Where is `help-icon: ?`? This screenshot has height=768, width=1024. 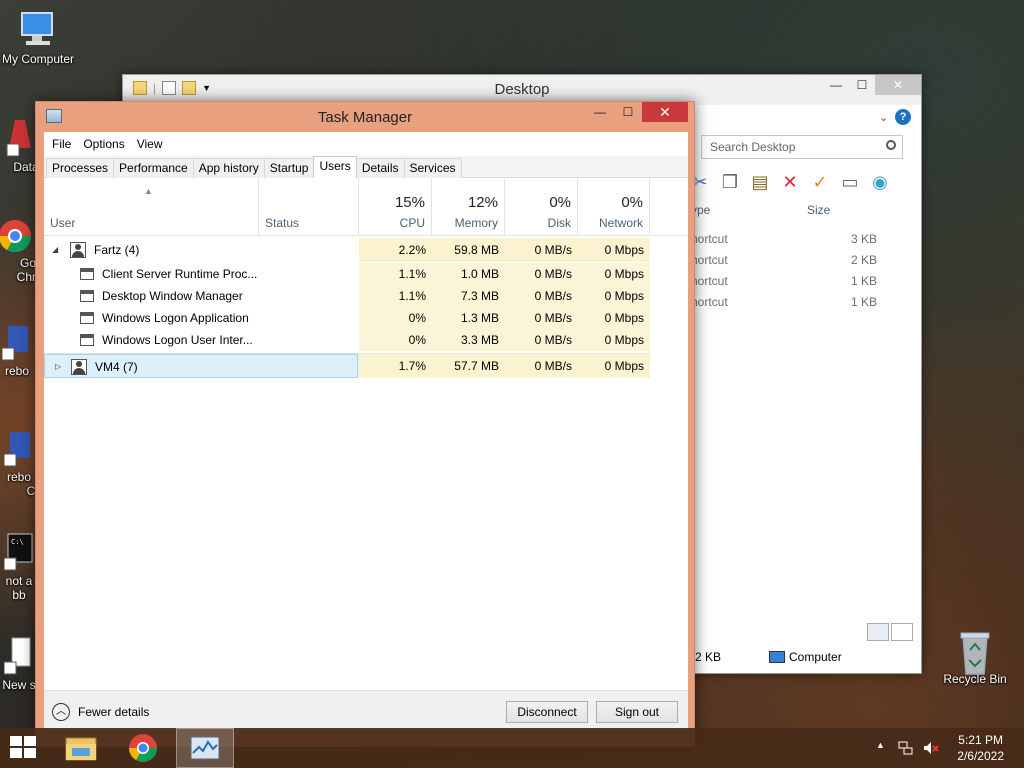 help-icon: ? is located at coordinates (903, 117).